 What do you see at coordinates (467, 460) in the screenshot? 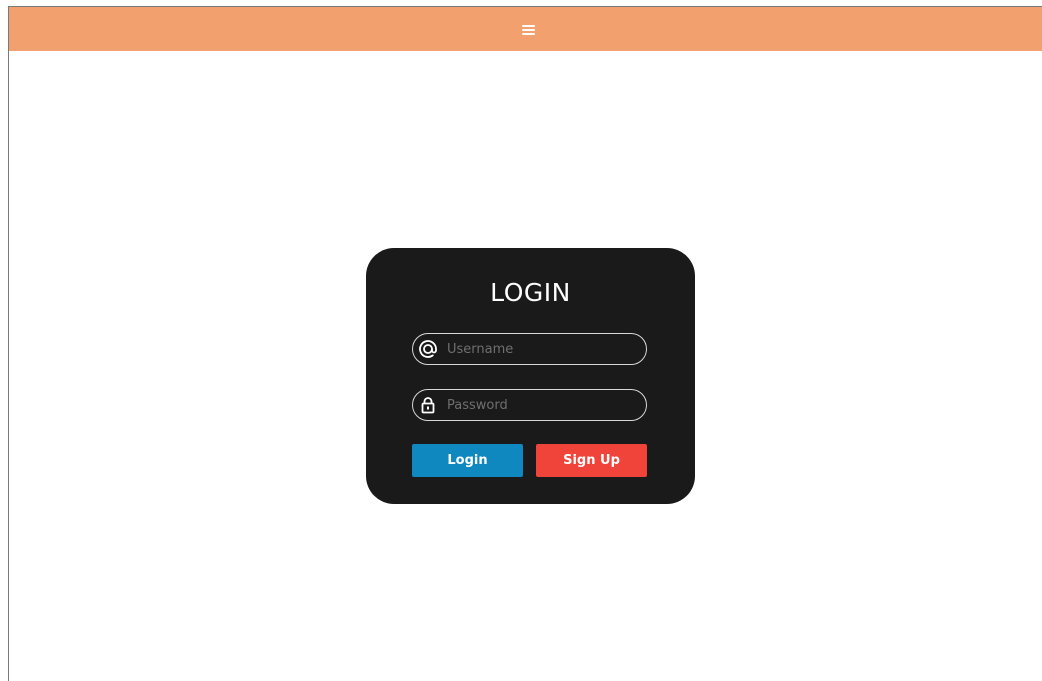
I see `login-button: Login` at bounding box center [467, 460].